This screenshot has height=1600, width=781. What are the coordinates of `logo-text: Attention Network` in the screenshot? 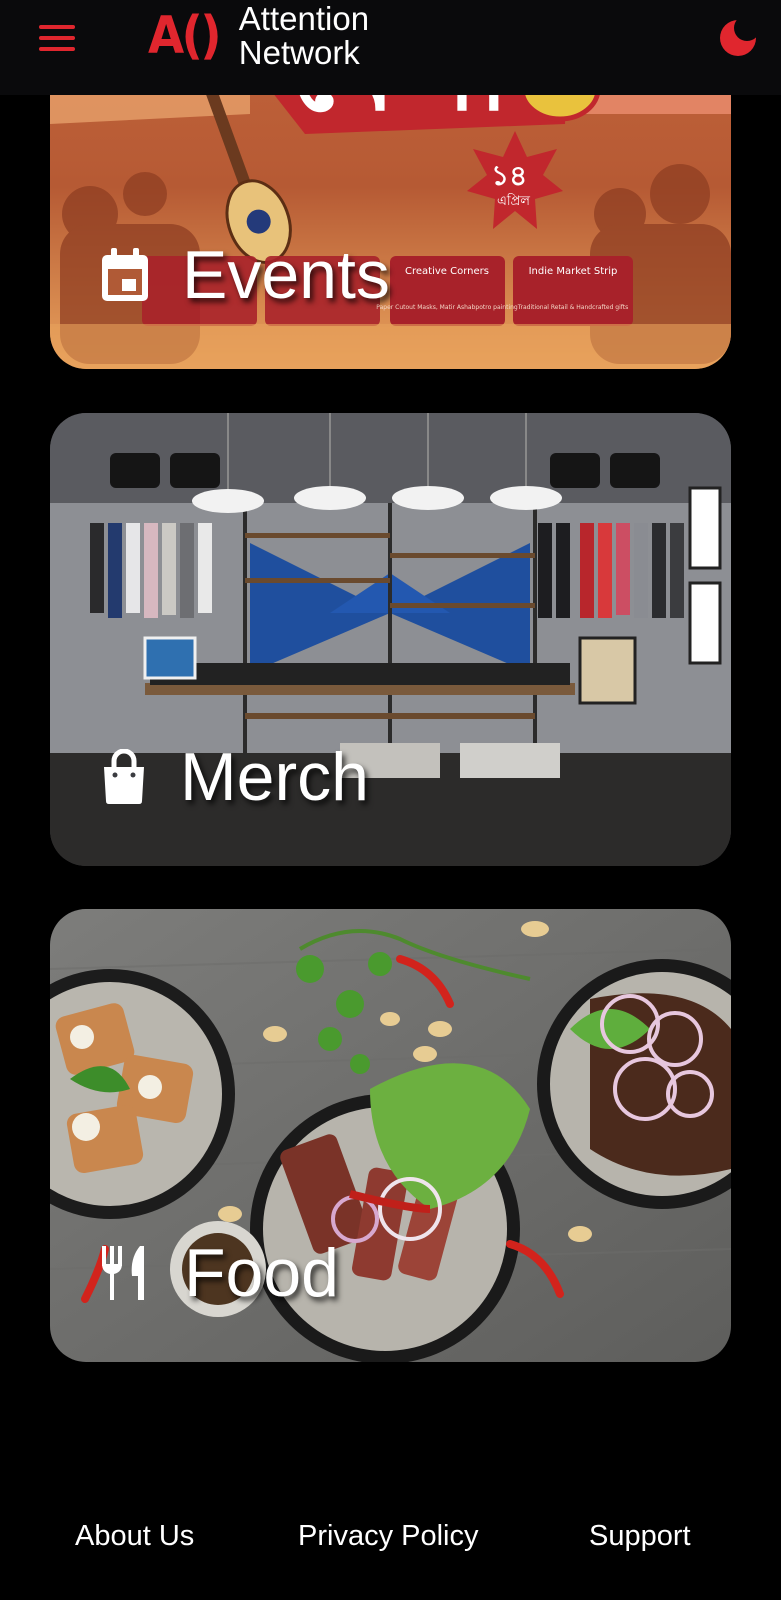 It's located at (304, 36).